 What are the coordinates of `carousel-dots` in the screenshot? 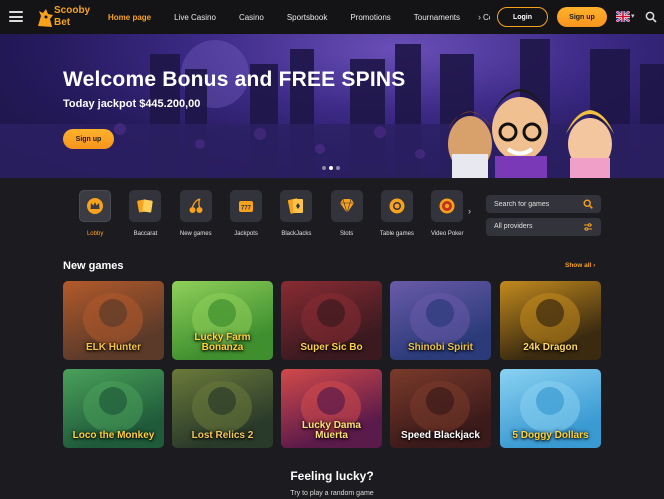 It's located at (331, 168).